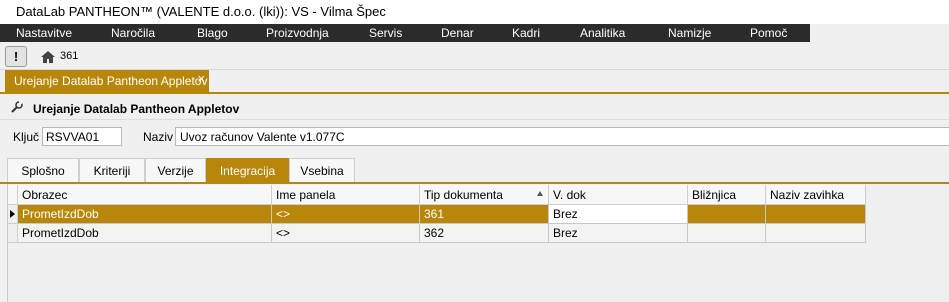 The height and width of the screenshot is (302, 949). I want to click on wrench-icon, so click(17, 107).